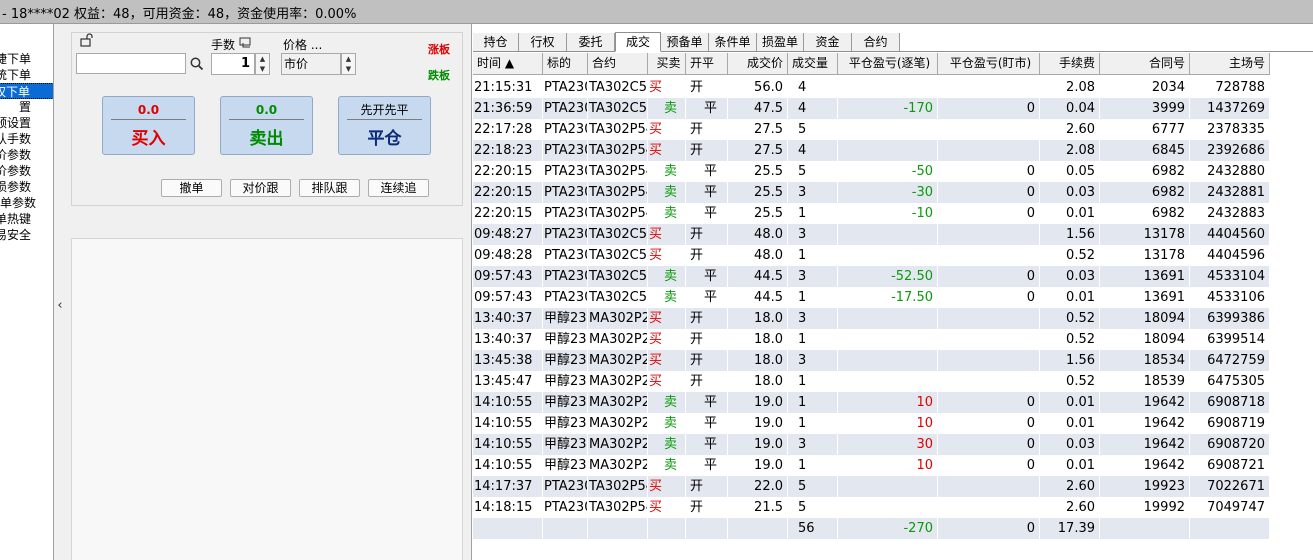  What do you see at coordinates (26, 75) in the screenshot?
I see `settings-nav-item: 统下单` at bounding box center [26, 75].